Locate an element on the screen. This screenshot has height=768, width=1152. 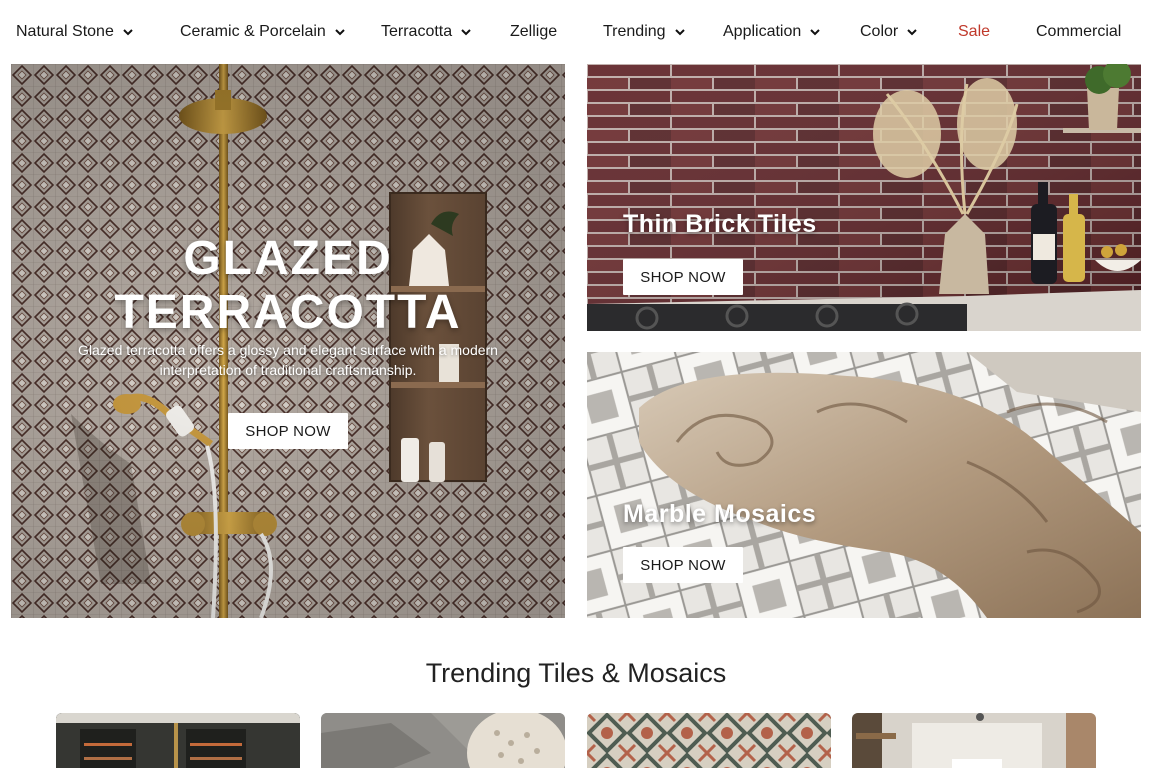
thin-brick-title: Thin Brick Tiles is located at coordinates (720, 224).